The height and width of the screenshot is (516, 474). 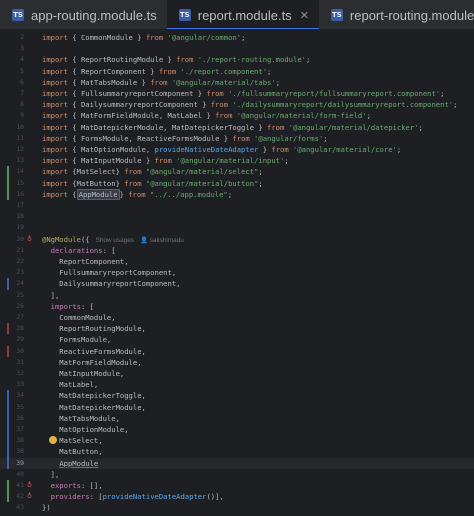 I want to click on code-line: 37 MatOptionModule,, so click(x=237, y=430).